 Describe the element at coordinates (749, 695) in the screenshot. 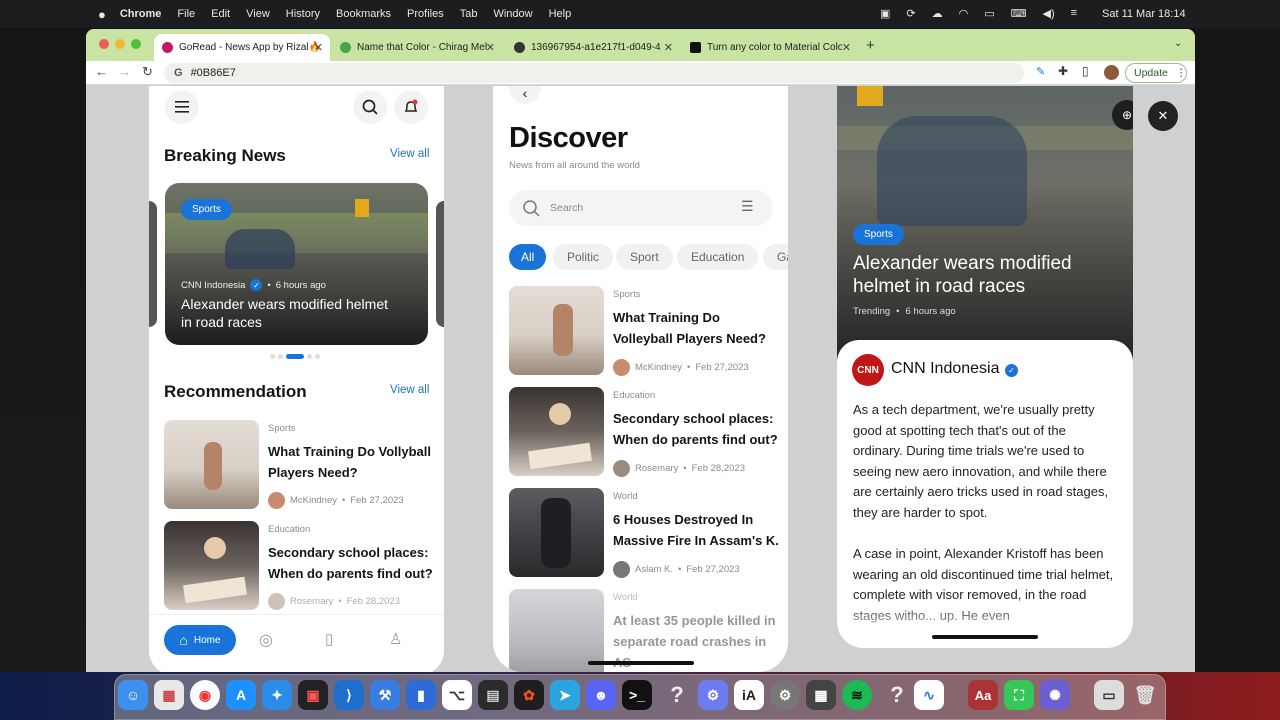

I see `ia-writer-icon: iA` at that location.